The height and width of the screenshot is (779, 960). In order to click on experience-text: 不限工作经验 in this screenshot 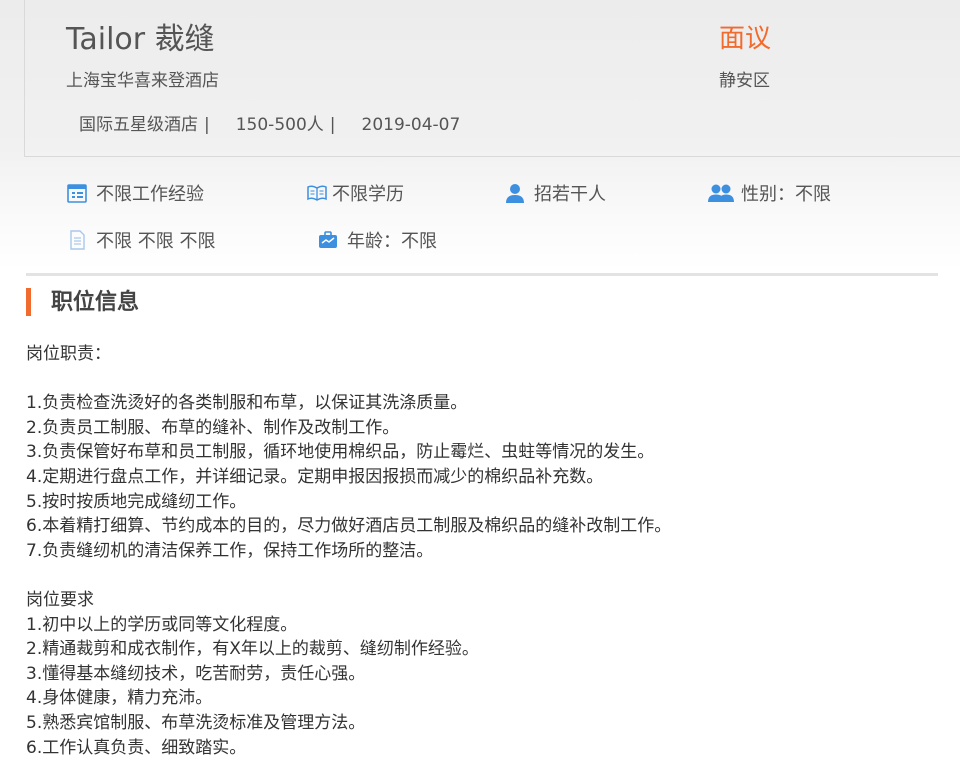, I will do `click(150, 194)`.